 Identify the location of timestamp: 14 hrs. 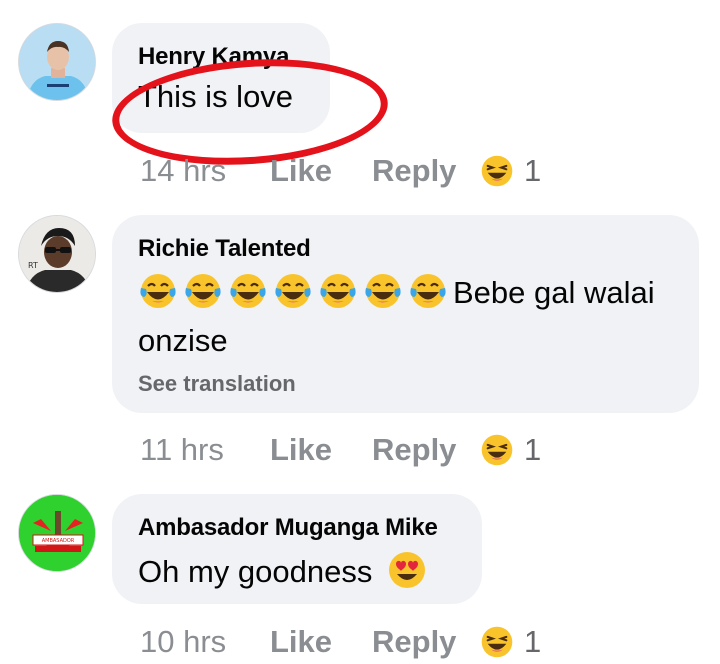
(205, 171).